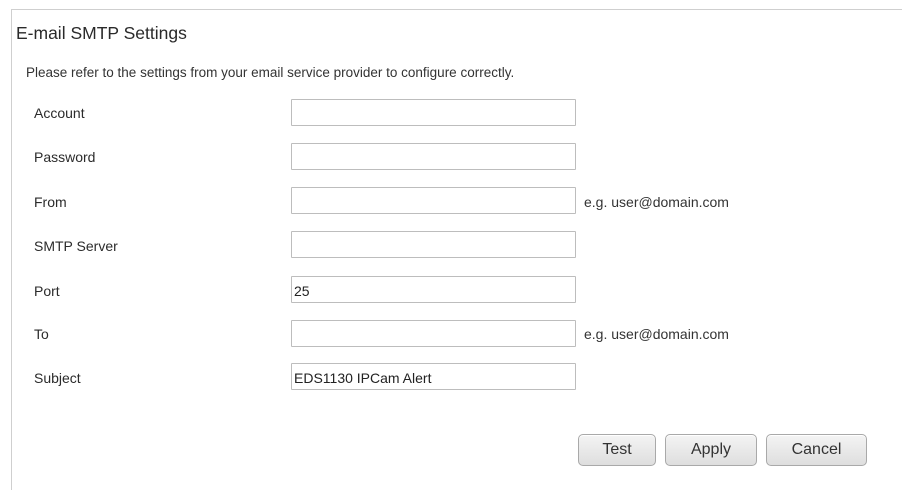 Image resolution: width=903 pixels, height=491 pixels. What do you see at coordinates (65, 157) in the screenshot?
I see `password-label: Password` at bounding box center [65, 157].